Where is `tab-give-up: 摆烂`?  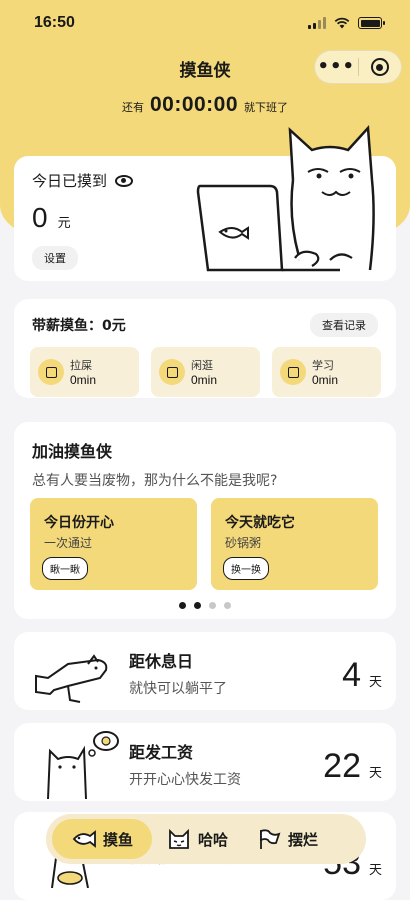
tab-give-up: 摆烂 is located at coordinates (287, 839).